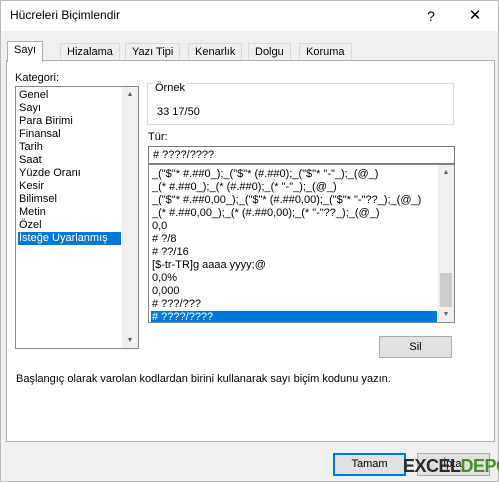  Describe the element at coordinates (475, 16) in the screenshot. I see `close-icon: ✕` at that location.